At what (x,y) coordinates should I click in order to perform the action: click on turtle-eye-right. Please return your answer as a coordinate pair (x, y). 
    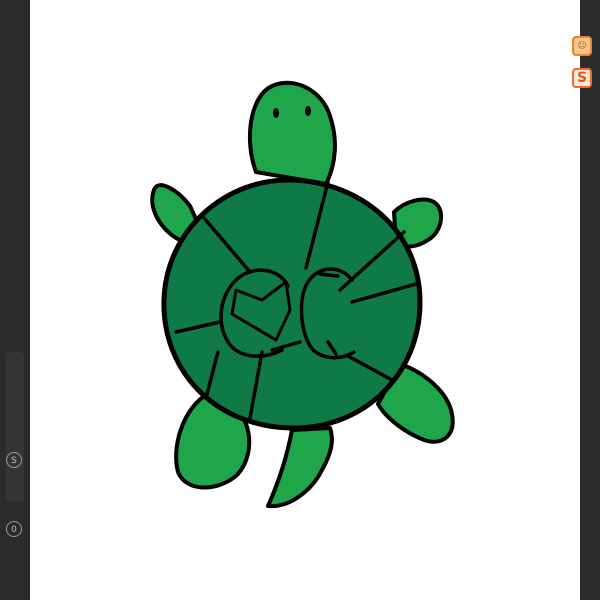
    Looking at the image, I should click on (308, 111).